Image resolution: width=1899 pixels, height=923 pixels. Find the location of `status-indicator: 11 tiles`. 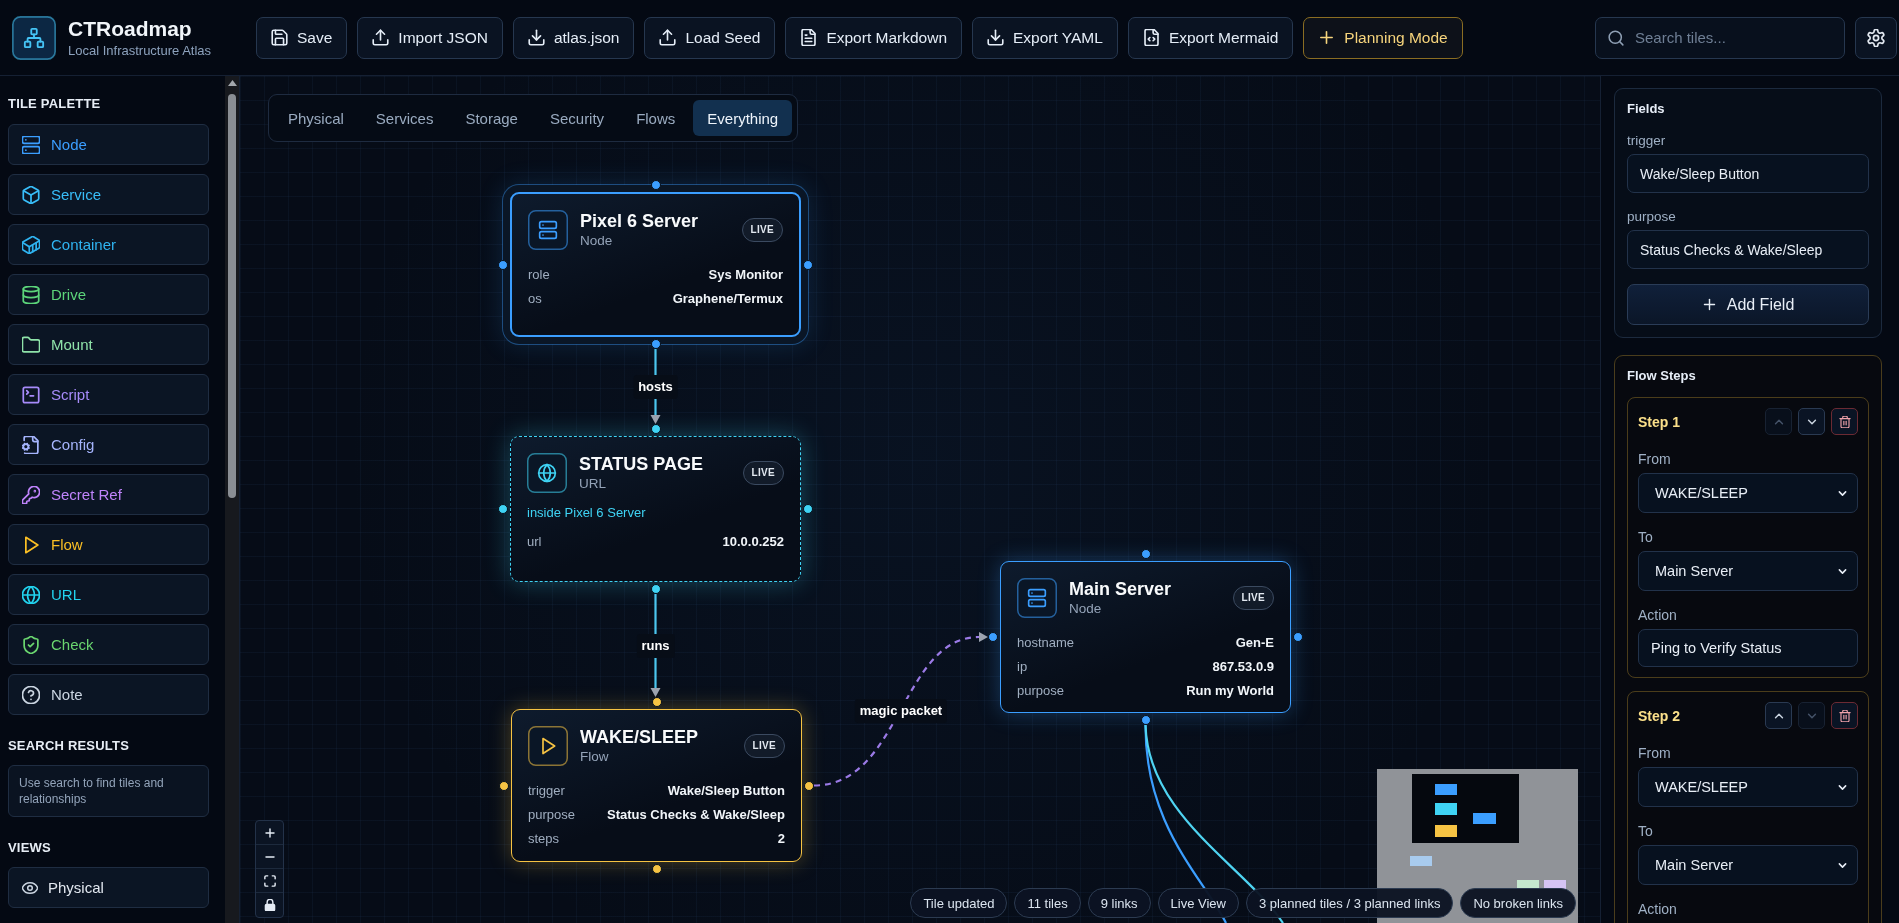

status-indicator: 11 tiles is located at coordinates (1047, 903).